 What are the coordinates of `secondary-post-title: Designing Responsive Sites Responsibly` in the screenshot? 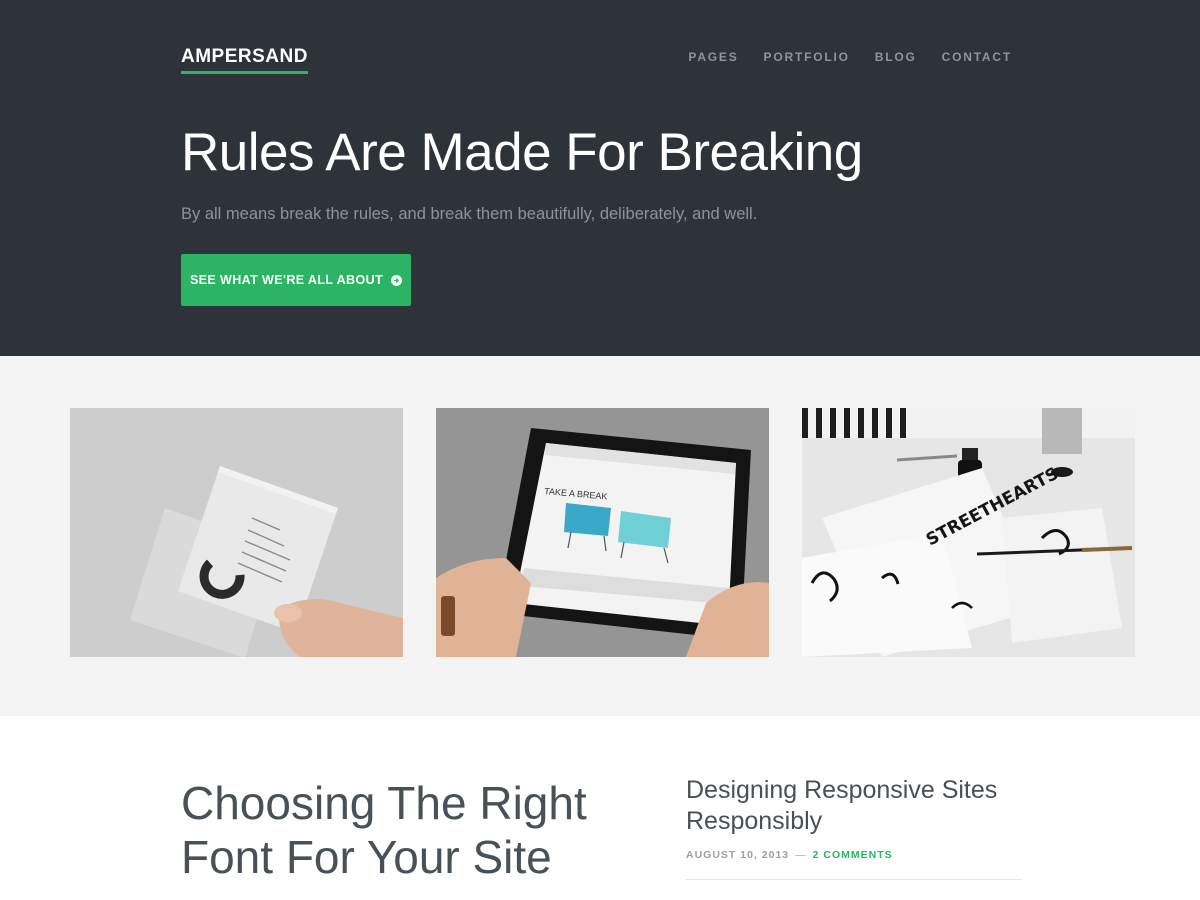 It's located at (856, 806).